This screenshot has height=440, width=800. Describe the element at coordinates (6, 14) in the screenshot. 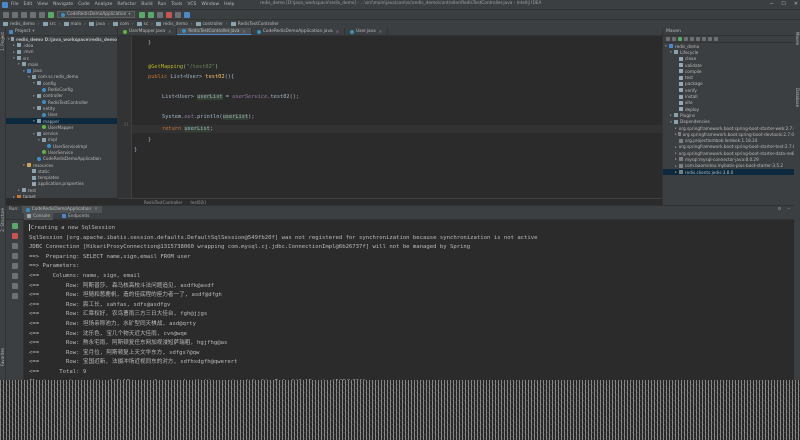

I see `open-folder-icon` at that location.